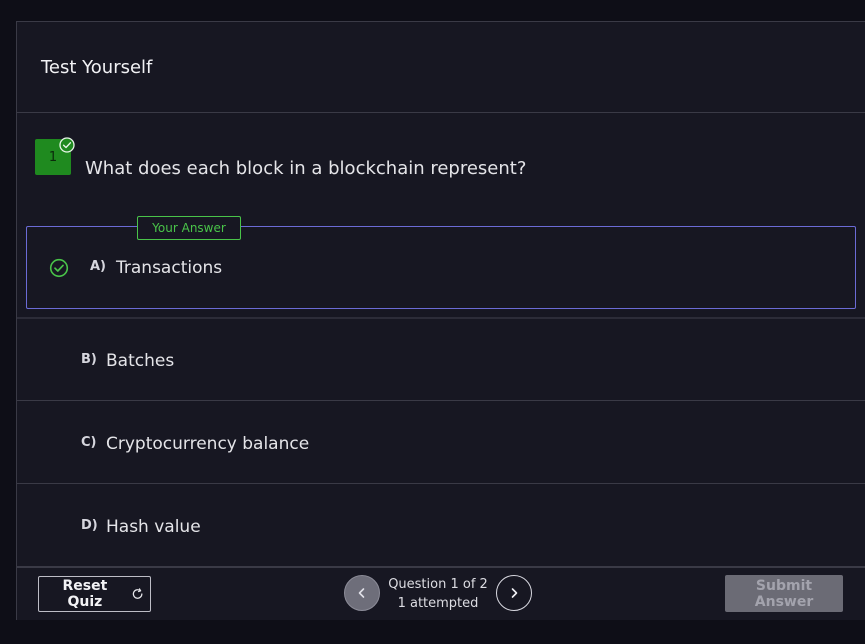 This screenshot has height=644, width=865. Describe the element at coordinates (438, 594) in the screenshot. I see `question-progress: Question 1 of 2 1 attempted` at that location.